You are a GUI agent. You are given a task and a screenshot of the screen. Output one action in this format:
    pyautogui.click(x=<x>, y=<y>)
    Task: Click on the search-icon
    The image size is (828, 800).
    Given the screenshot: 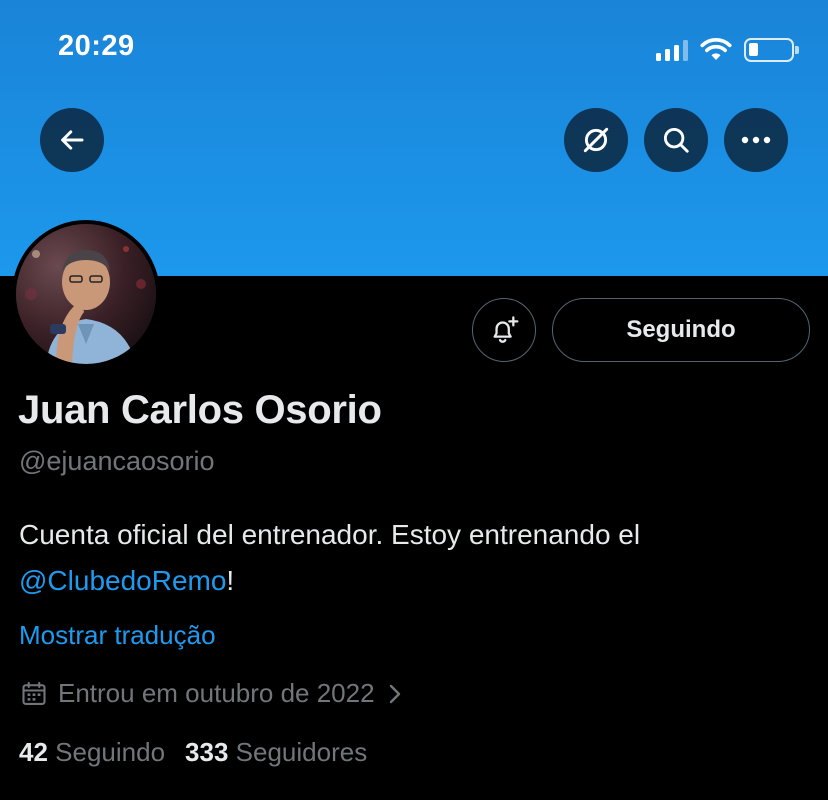 What is the action you would take?
    pyautogui.click(x=676, y=140)
    